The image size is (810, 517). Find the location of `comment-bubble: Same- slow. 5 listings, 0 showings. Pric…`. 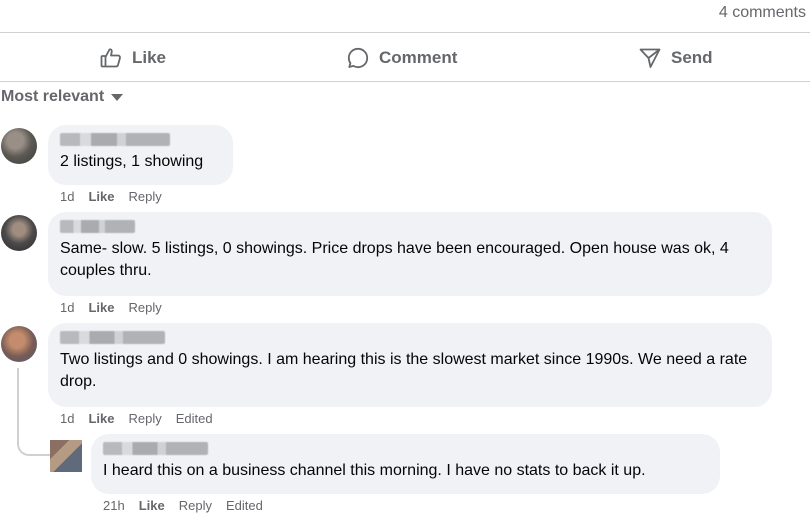

comment-bubble: Same- slow. 5 listings, 0 showings. Pric… is located at coordinates (410, 254).